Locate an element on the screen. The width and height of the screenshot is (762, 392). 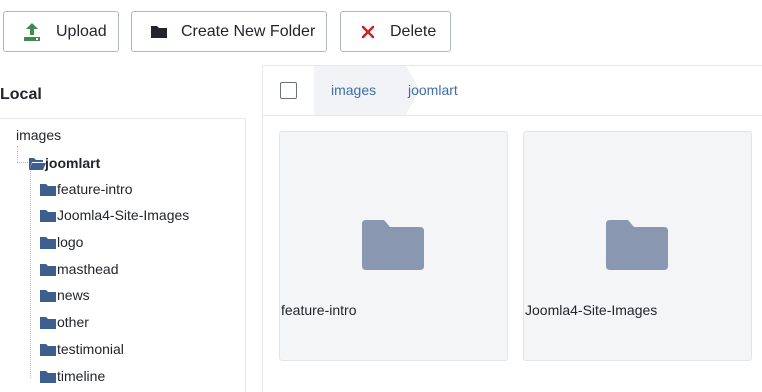
tree-item-feature-intro: feature-intro is located at coordinates (86, 189).